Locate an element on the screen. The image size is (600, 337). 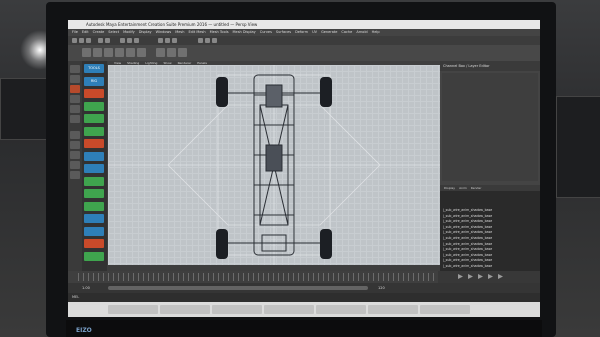
paint-select-tool-icon is located at coordinates (75, 89).